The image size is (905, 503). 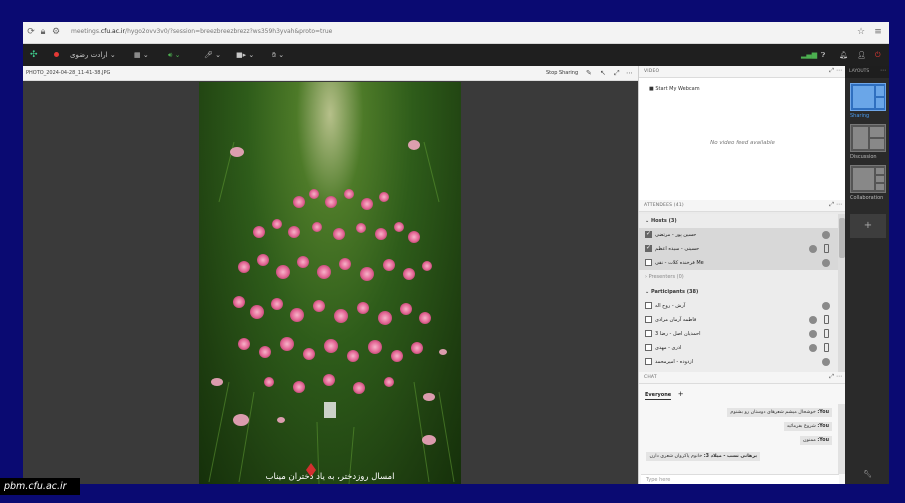 What do you see at coordinates (878, 55) in the screenshot?
I see `power-icon: ⏻` at bounding box center [878, 55].